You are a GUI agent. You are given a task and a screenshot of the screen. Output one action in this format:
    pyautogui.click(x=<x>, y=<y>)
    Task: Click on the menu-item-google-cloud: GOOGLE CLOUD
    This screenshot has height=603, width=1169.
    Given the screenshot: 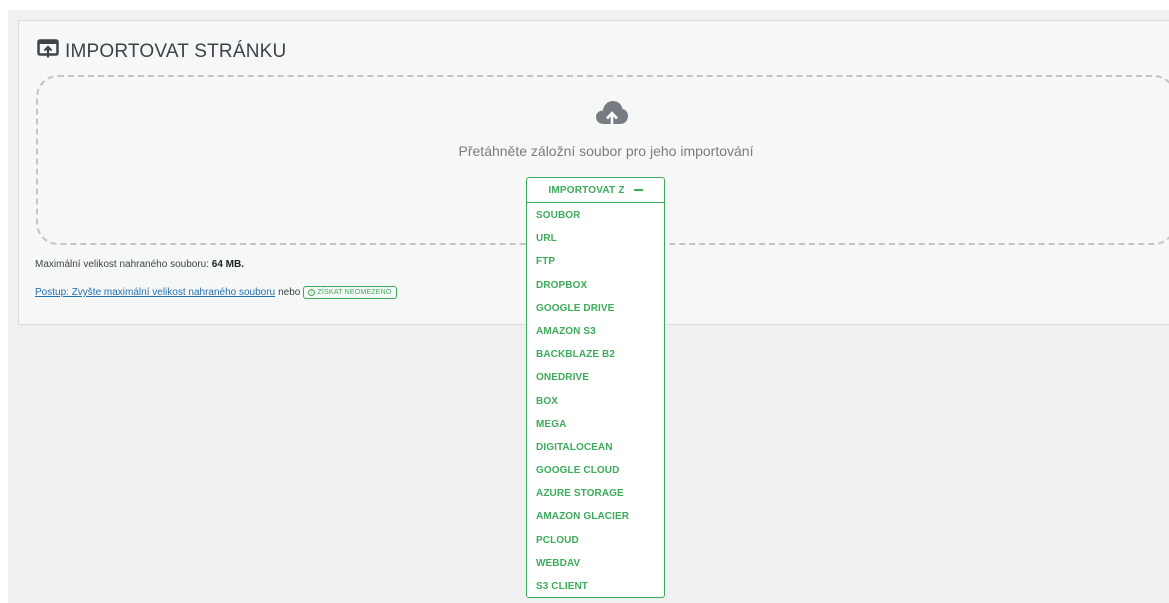 What is the action you would take?
    pyautogui.click(x=595, y=470)
    